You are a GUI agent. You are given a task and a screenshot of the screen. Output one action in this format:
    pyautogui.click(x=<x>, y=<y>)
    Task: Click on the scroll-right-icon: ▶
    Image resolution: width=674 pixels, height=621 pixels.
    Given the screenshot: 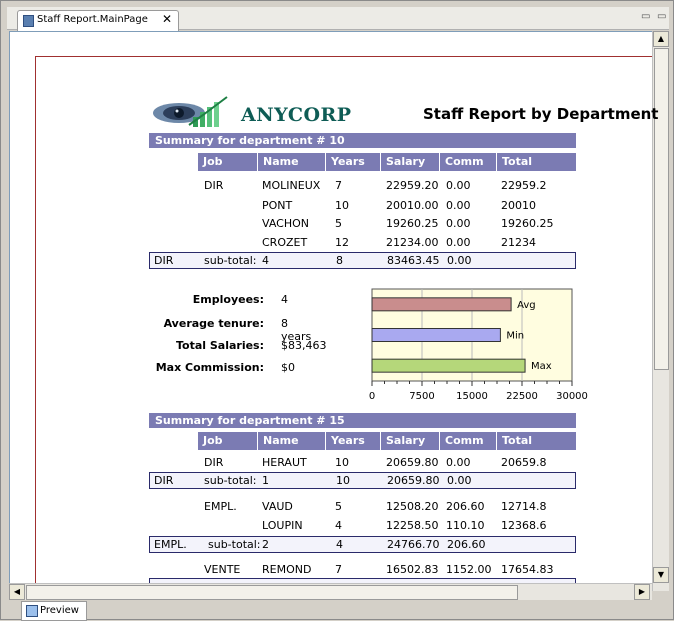 What is the action you would take?
    pyautogui.click(x=642, y=592)
    